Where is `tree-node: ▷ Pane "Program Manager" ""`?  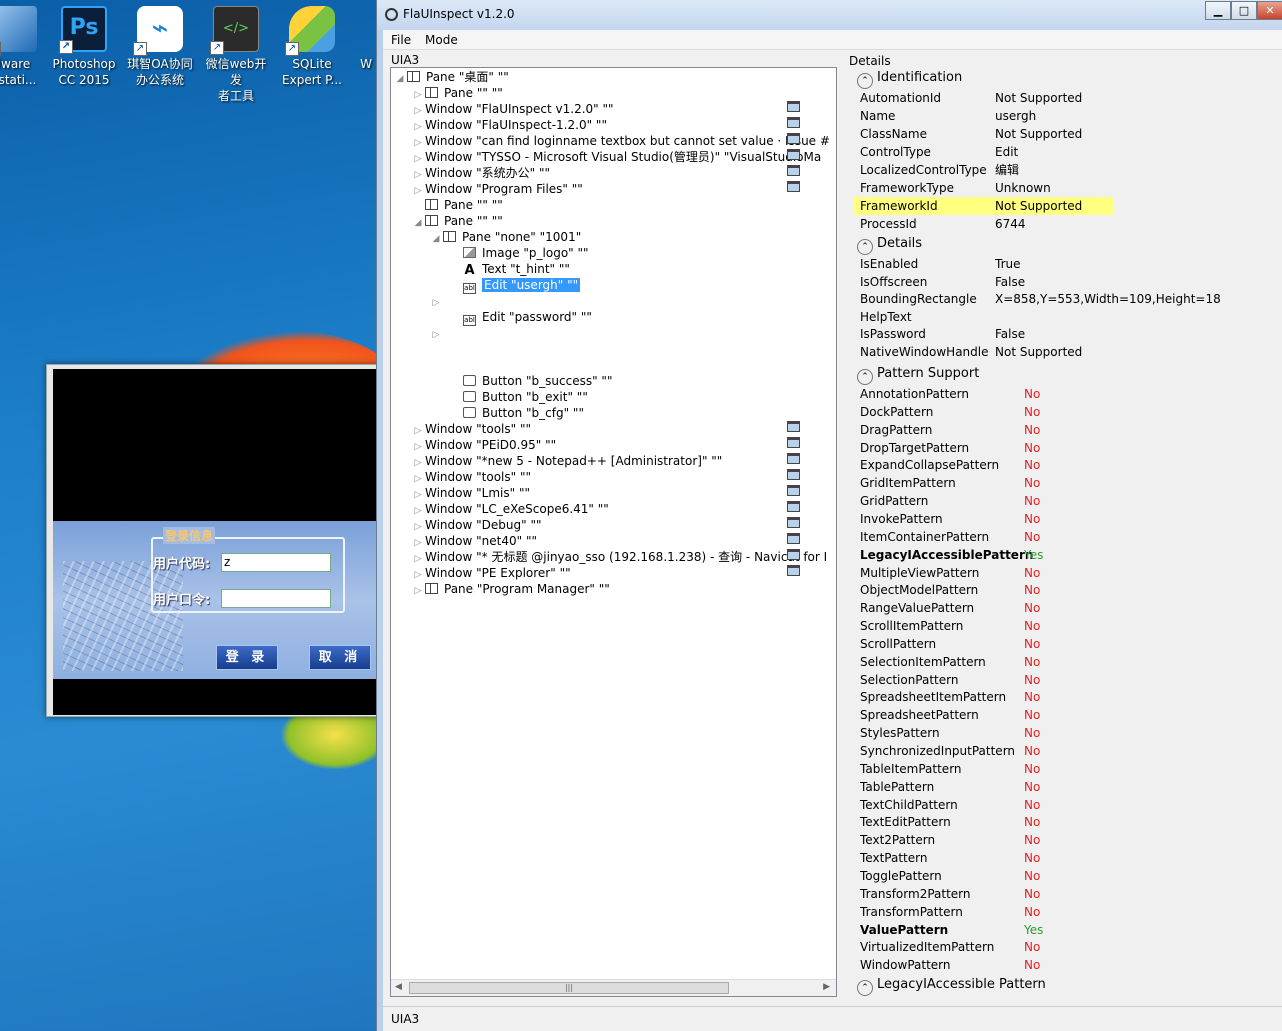 tree-node: ▷ Pane "Program Manager" "" is located at coordinates (510, 589).